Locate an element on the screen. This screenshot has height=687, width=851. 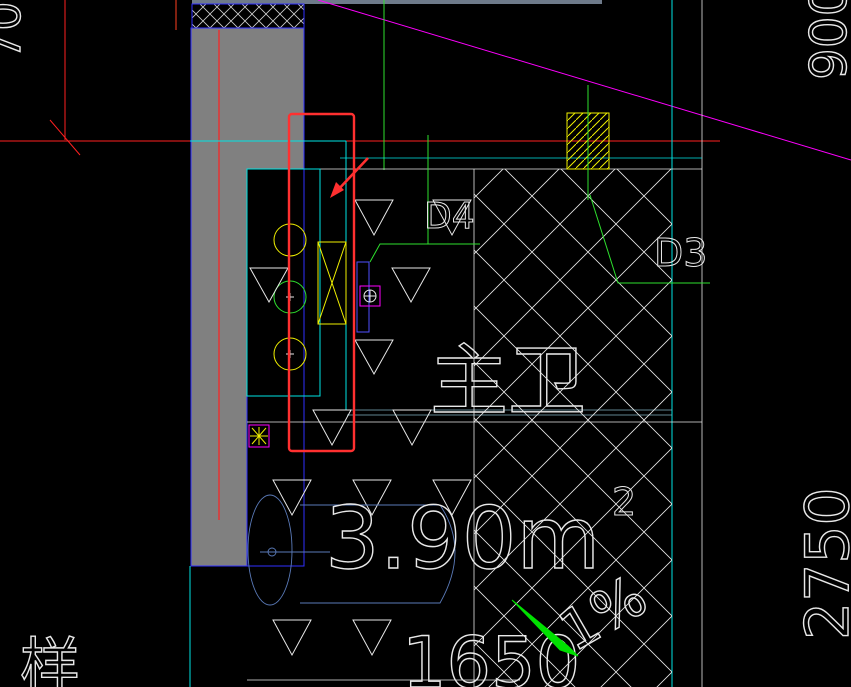
fixture-d3-label: D3 is located at coordinates (680, 253).